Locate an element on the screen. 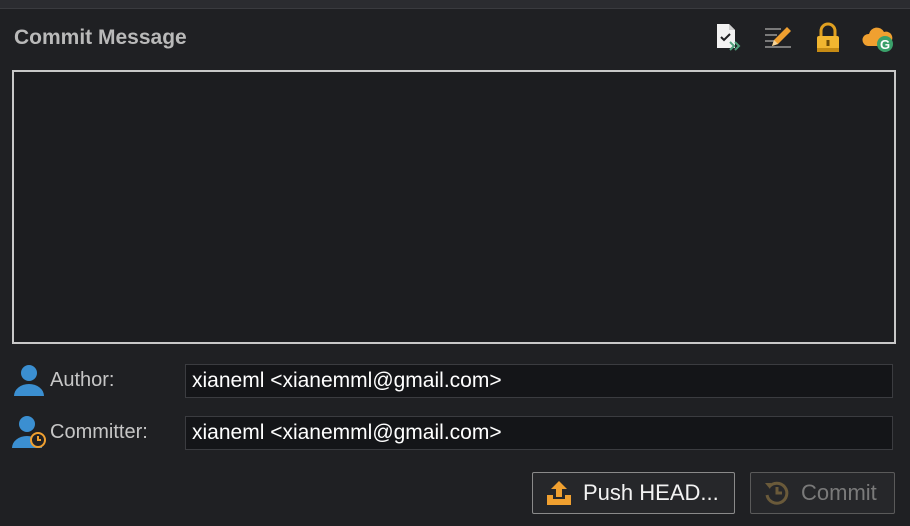 The height and width of the screenshot is (526, 910). author-label: Author: is located at coordinates (82, 380).